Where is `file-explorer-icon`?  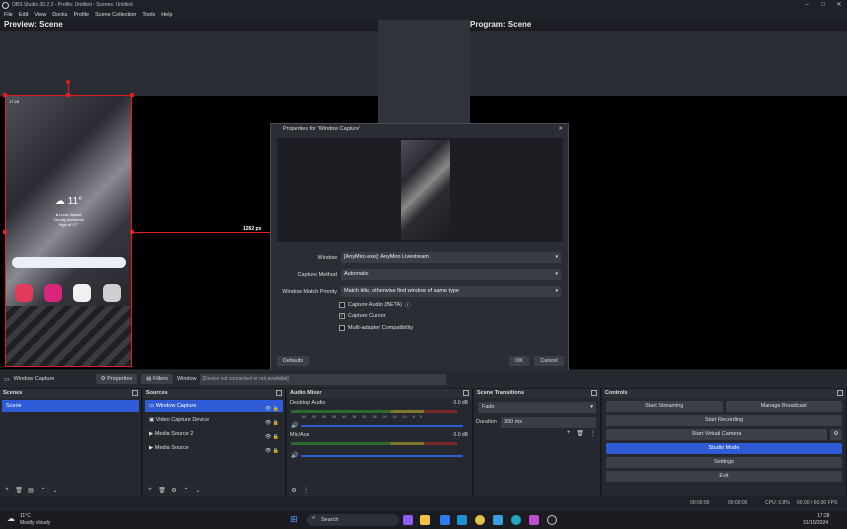 file-explorer-icon is located at coordinates (425, 520).